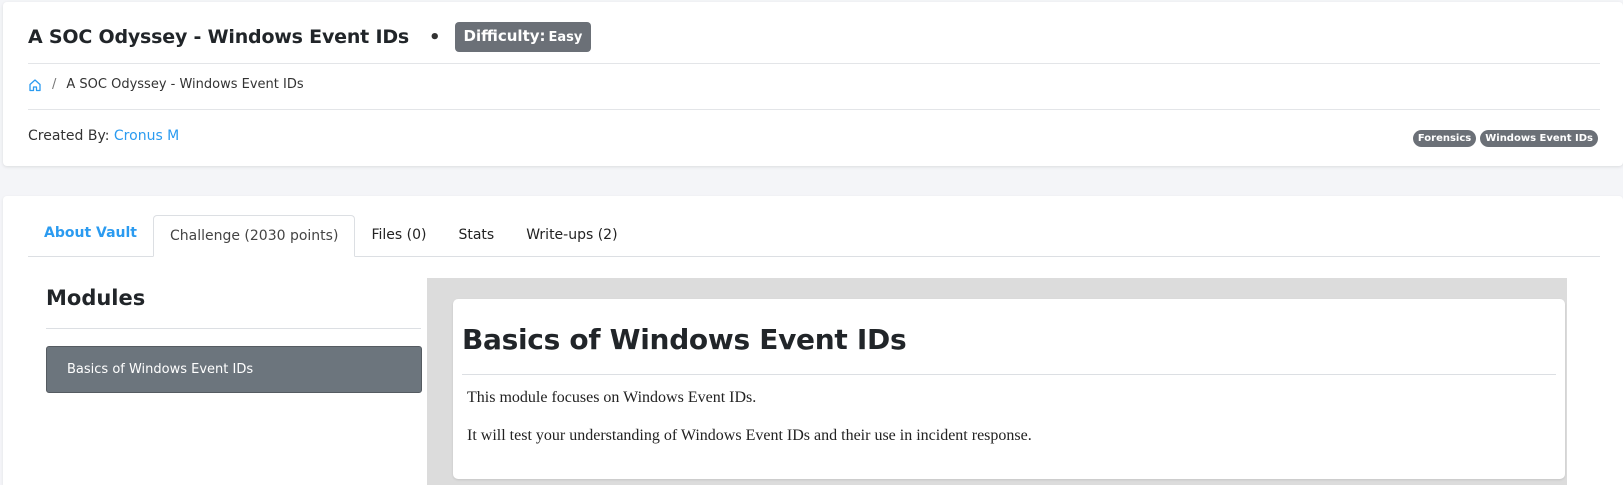 This screenshot has width=1623, height=485. Describe the element at coordinates (571, 235) in the screenshot. I see `tab-write-ups: Write-ups (2)` at that location.